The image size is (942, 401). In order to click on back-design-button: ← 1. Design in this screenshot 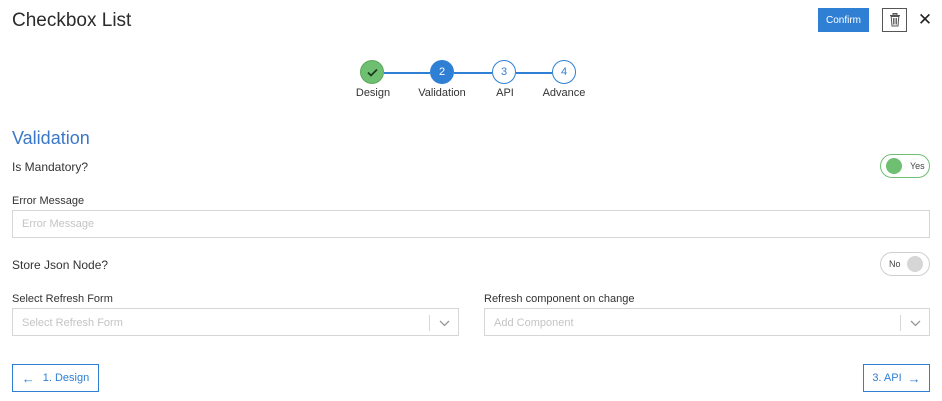, I will do `click(55, 378)`.